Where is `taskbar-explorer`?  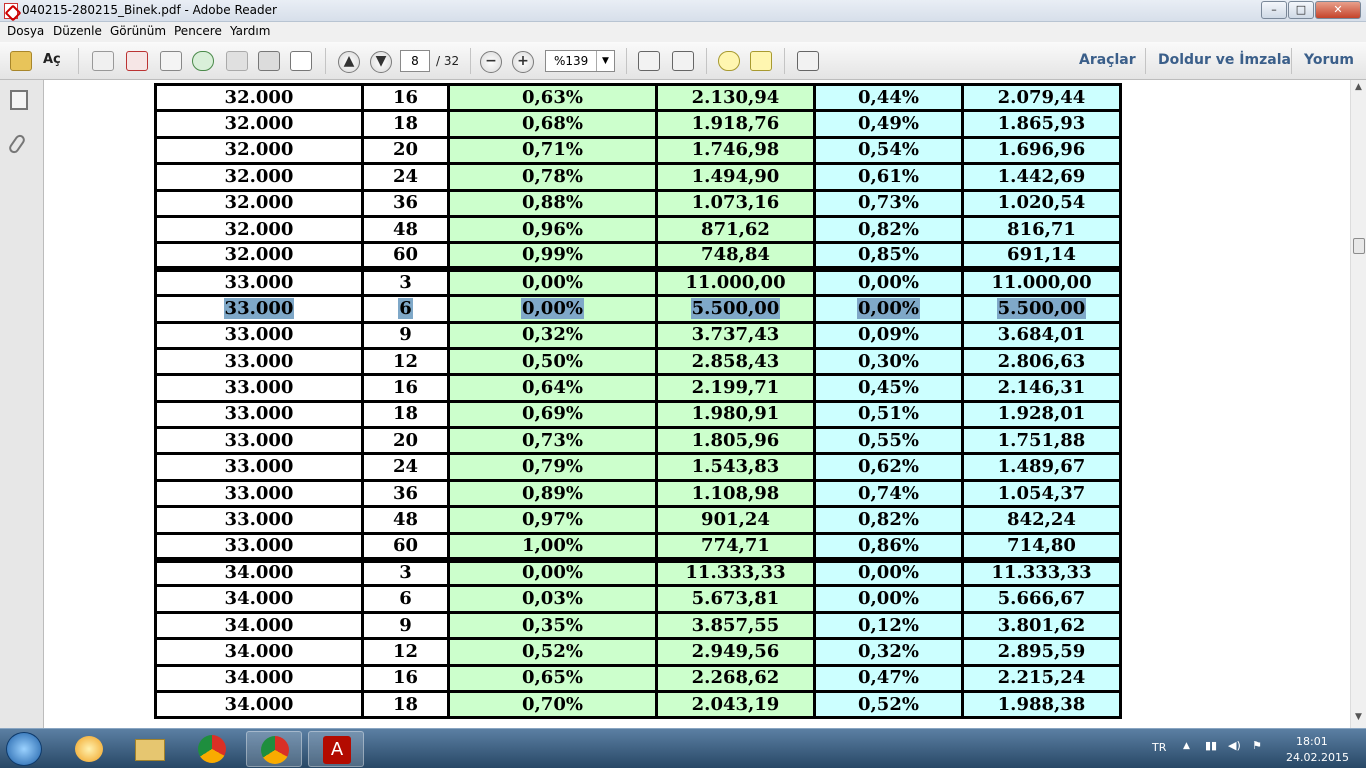
taskbar-explorer is located at coordinates (150, 749).